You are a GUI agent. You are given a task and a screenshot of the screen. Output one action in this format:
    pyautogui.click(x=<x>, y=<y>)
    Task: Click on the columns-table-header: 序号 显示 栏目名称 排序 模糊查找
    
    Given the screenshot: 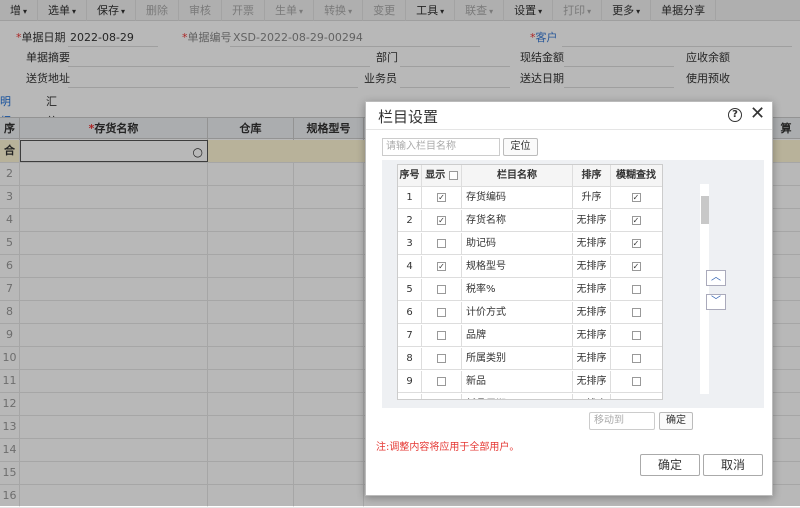 What is the action you would take?
    pyautogui.click(x=530, y=176)
    